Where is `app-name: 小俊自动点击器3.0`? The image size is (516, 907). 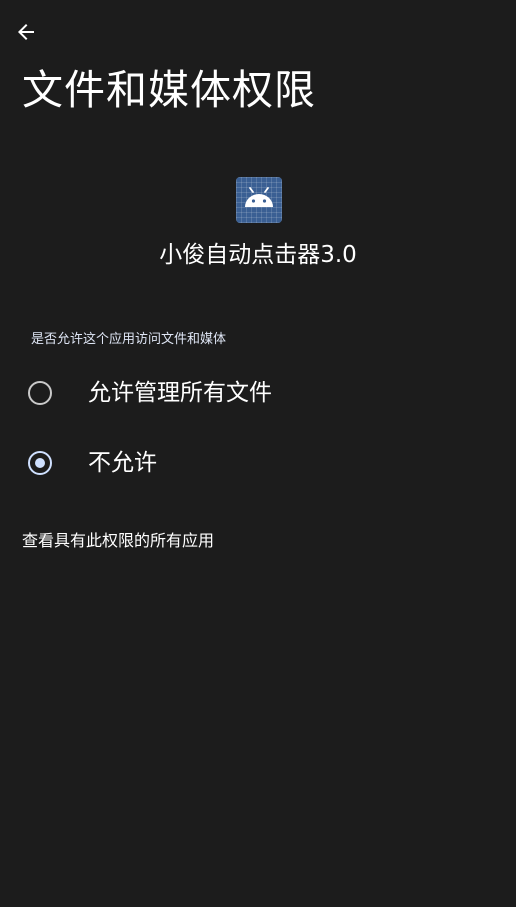
app-name: 小俊自动点击器3.0 is located at coordinates (258, 255).